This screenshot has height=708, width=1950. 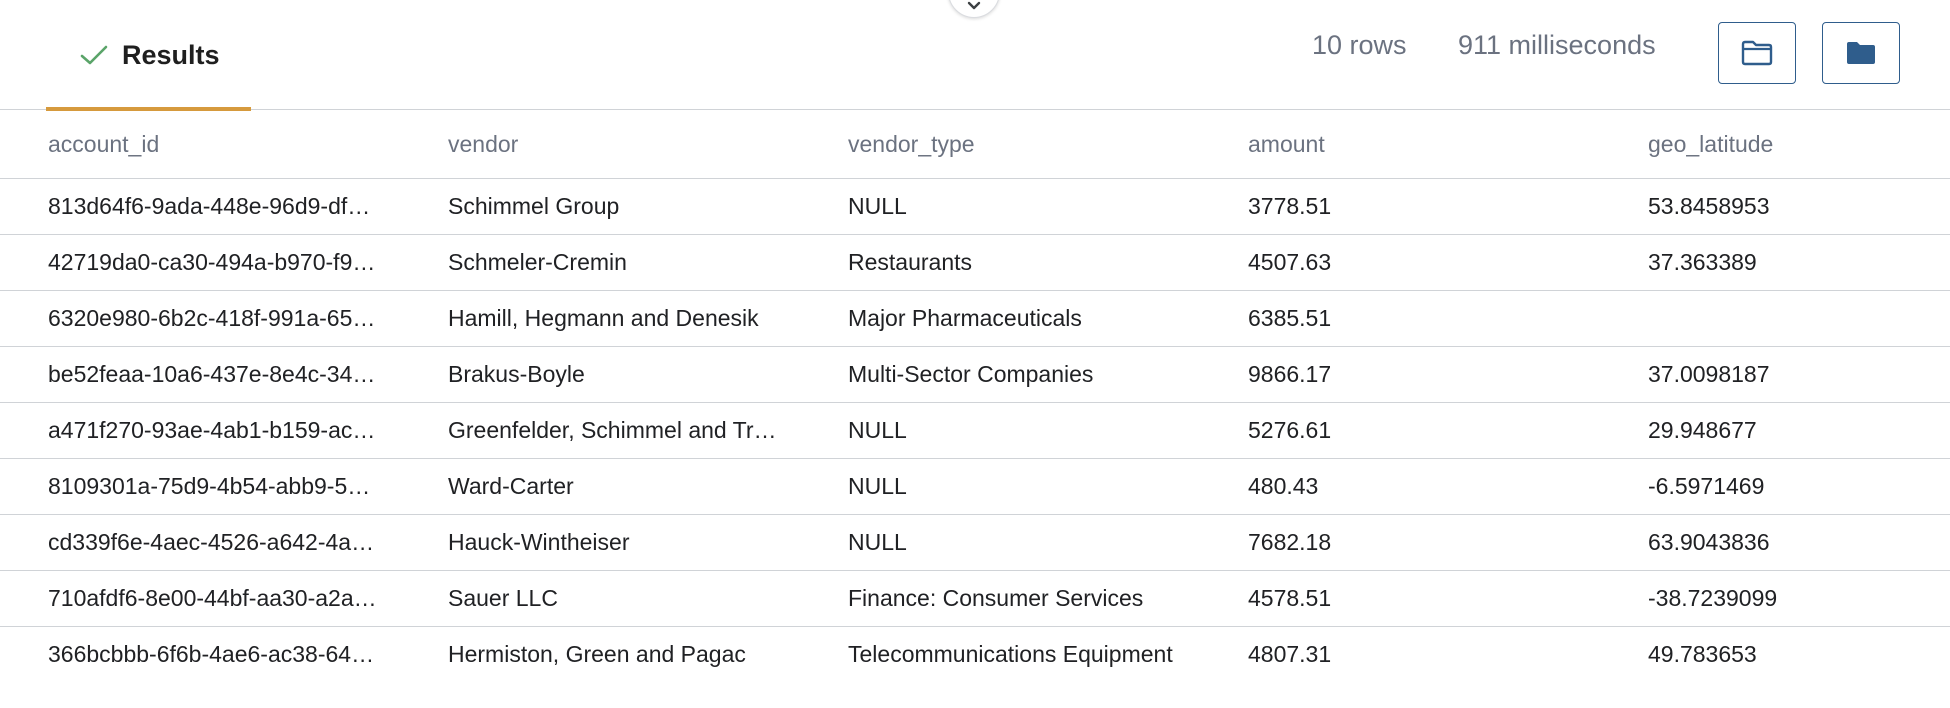 I want to click on column-header: amount, so click(x=1400, y=145).